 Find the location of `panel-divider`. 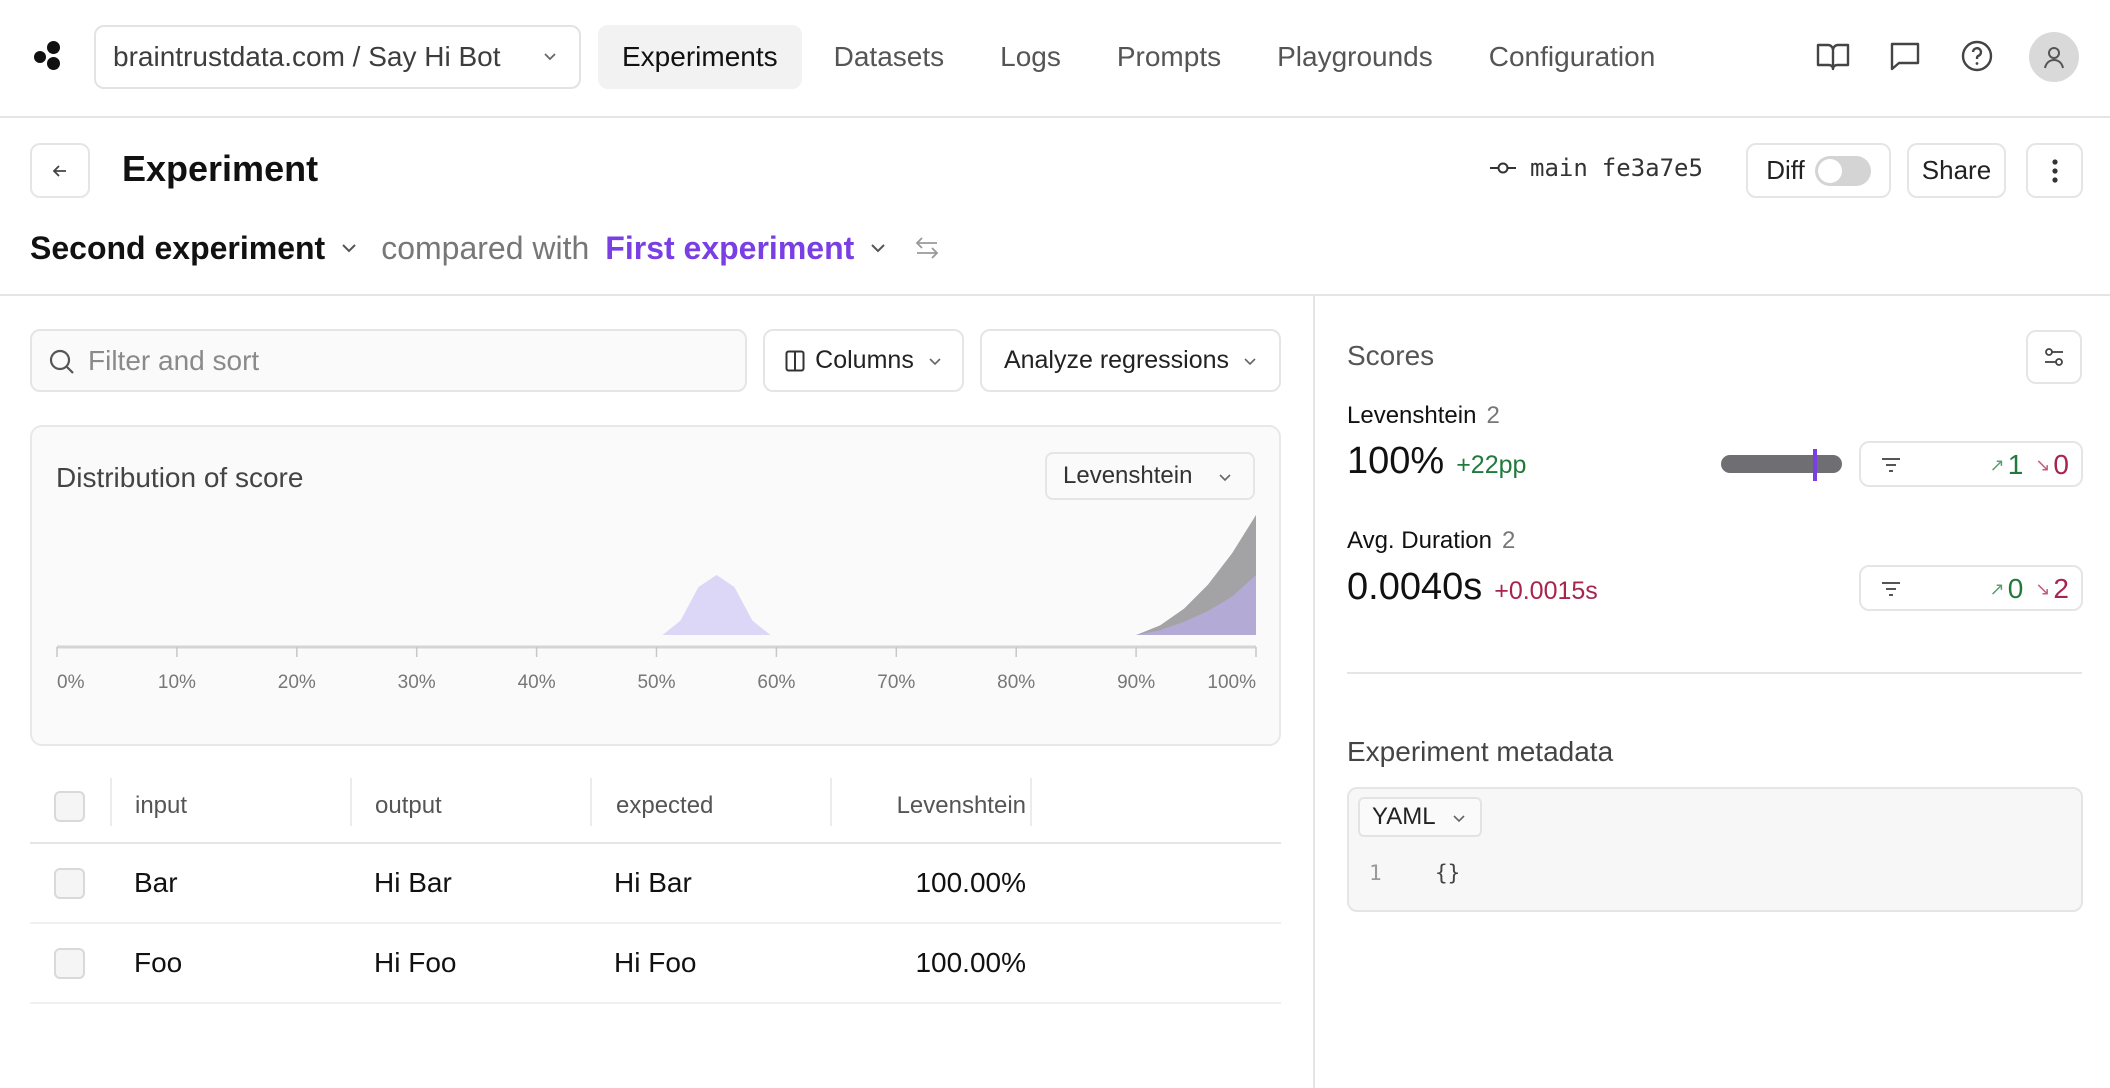

panel-divider is located at coordinates (1314, 692).